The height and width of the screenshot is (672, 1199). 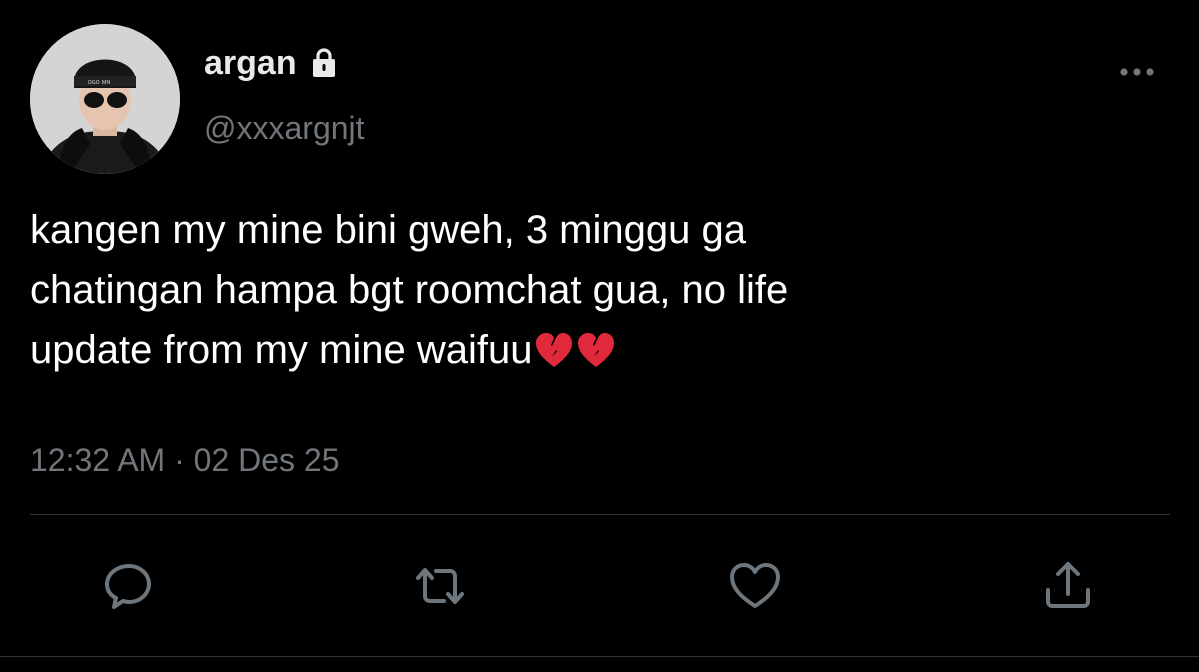 I want to click on avatar-photo: ᴅɢᴏ ᴍɴ, so click(x=105, y=99).